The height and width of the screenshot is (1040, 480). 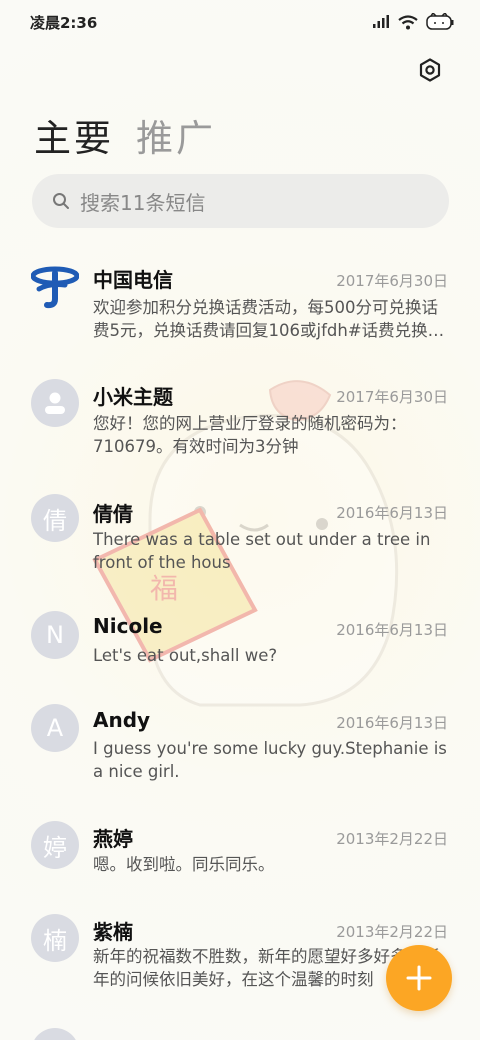 I want to click on status-icons, so click(x=413, y=22).